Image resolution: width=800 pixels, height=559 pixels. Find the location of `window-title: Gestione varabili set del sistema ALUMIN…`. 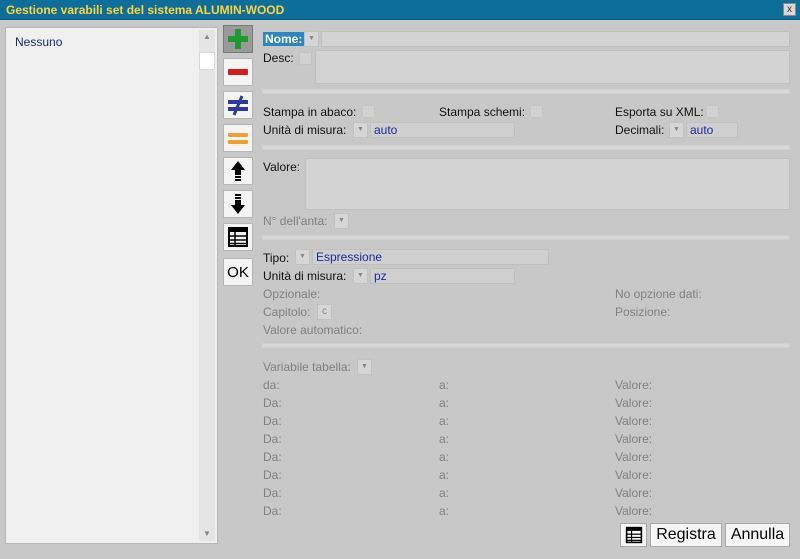

window-title: Gestione varabili set del sistema ALUMIN… is located at coordinates (145, 10).